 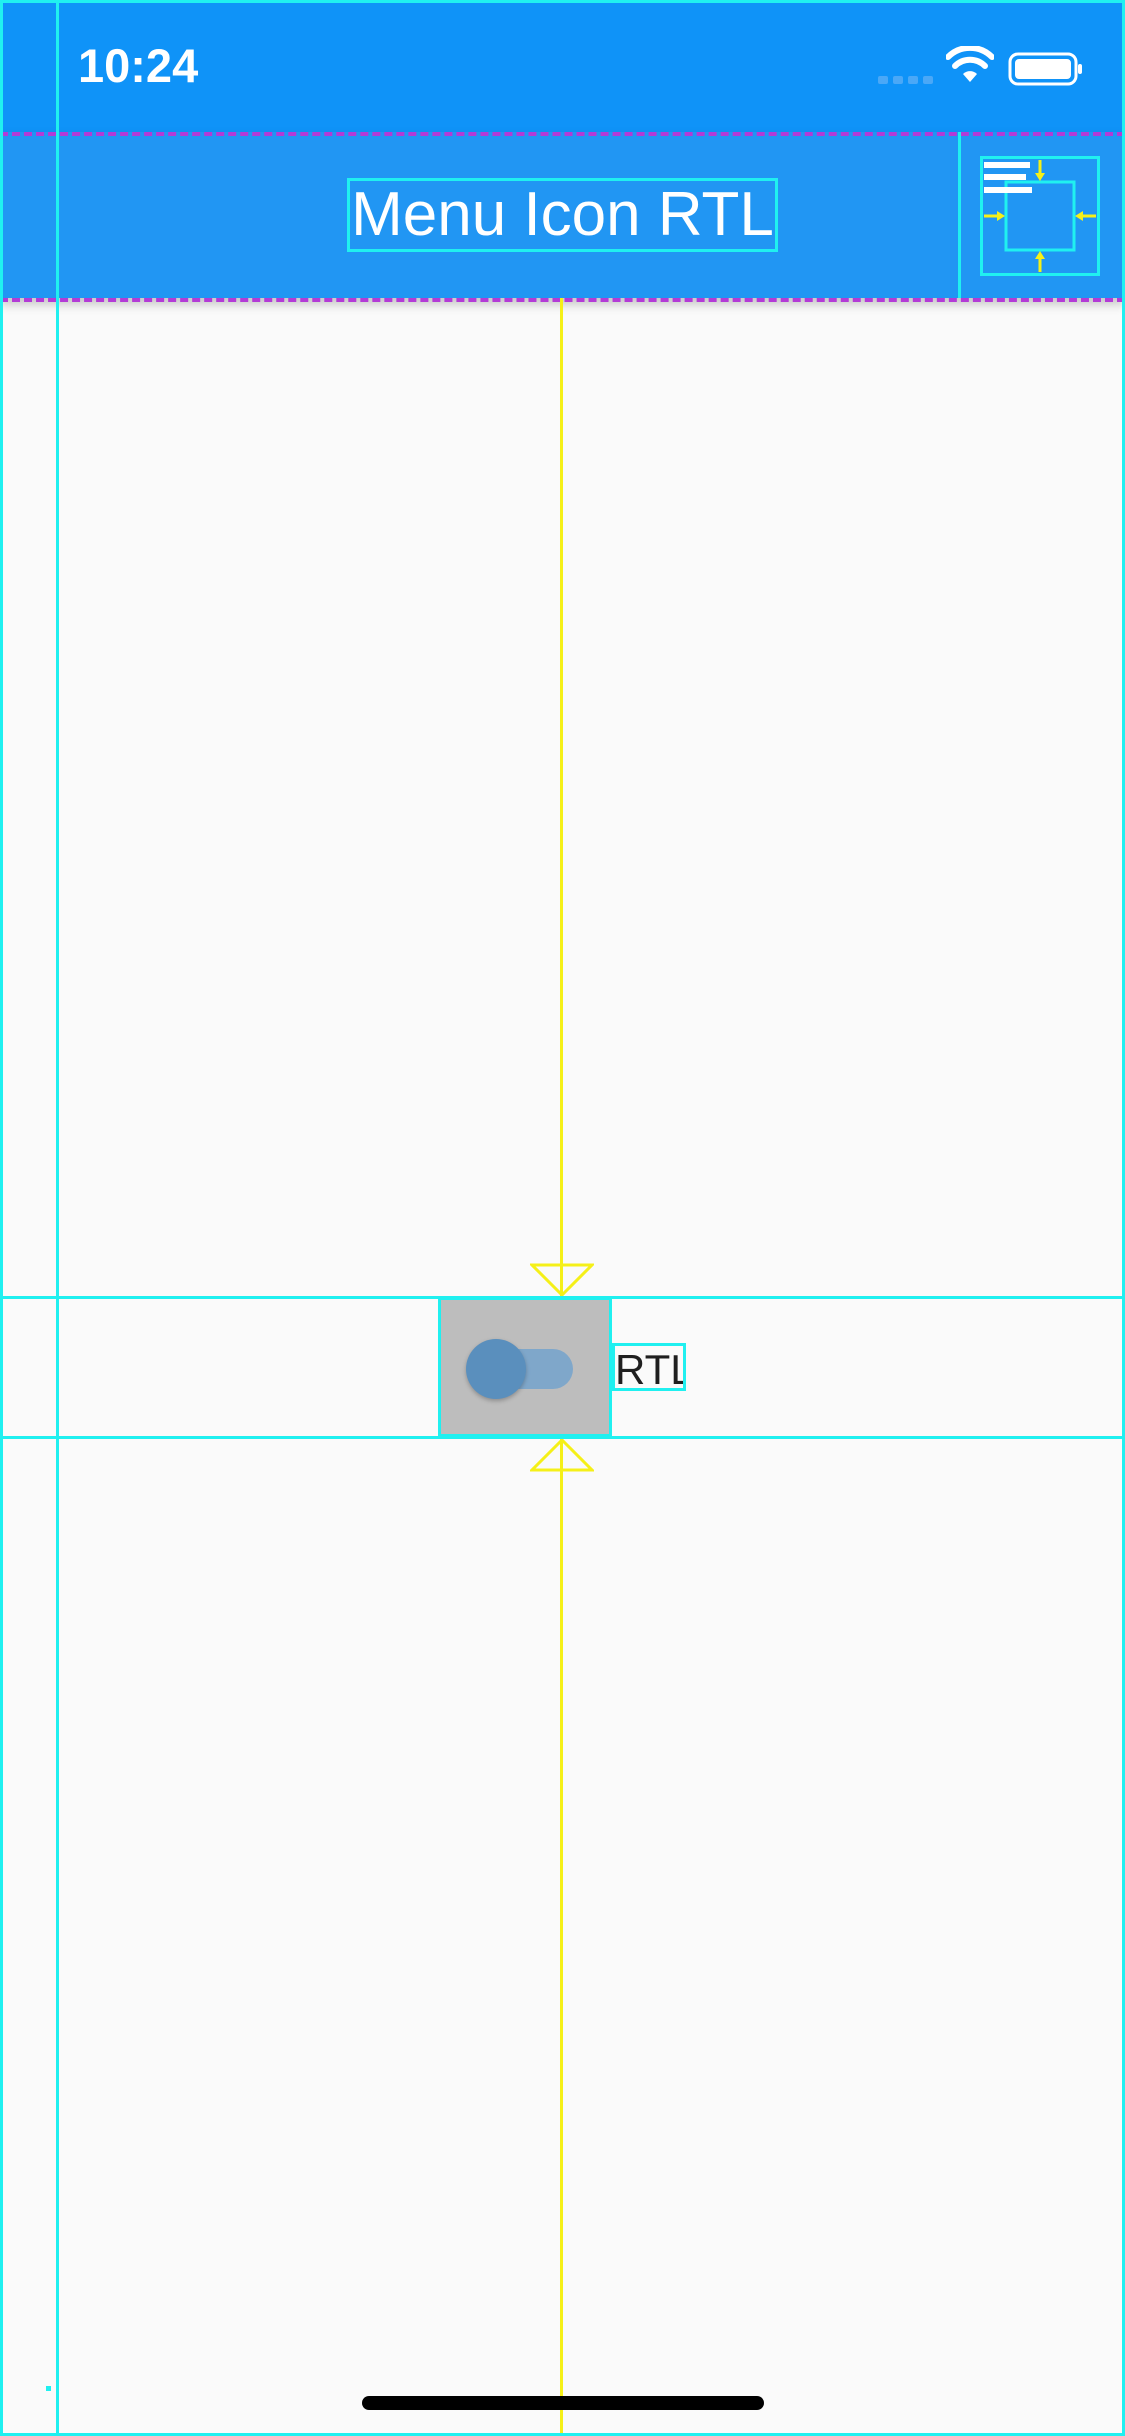 What do you see at coordinates (48, 2388) in the screenshot?
I see `debug-marker` at bounding box center [48, 2388].